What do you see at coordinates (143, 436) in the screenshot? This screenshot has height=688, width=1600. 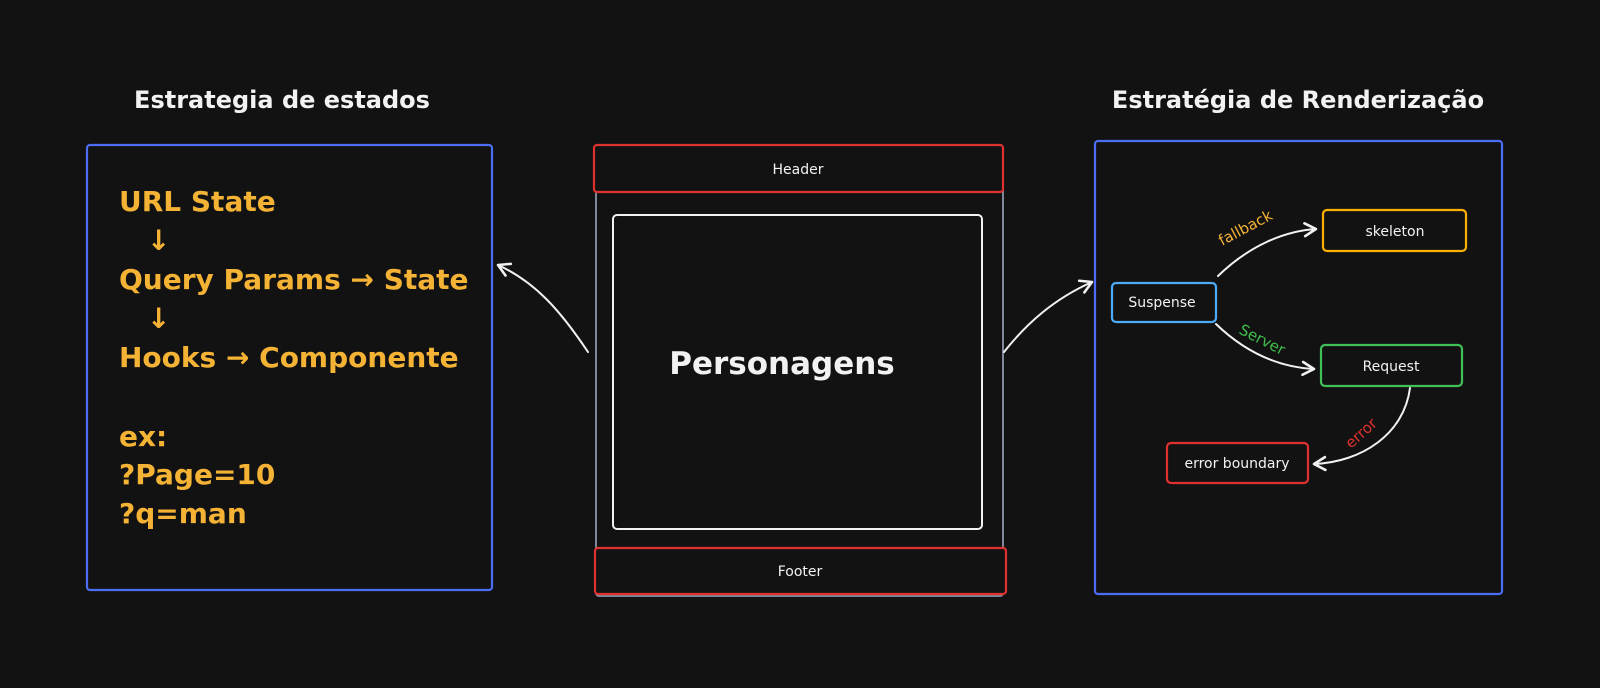 I see `example-label: ex:` at bounding box center [143, 436].